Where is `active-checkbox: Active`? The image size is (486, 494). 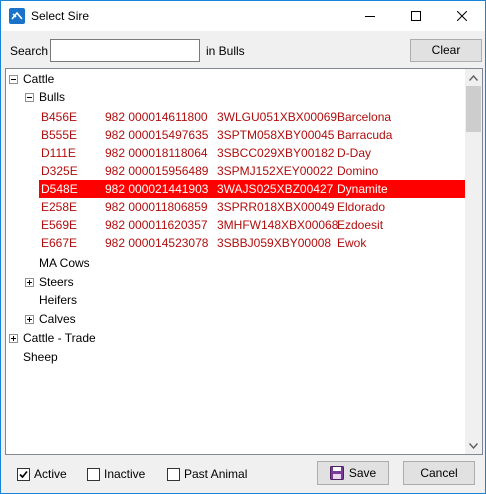
active-checkbox: Active is located at coordinates (42, 474).